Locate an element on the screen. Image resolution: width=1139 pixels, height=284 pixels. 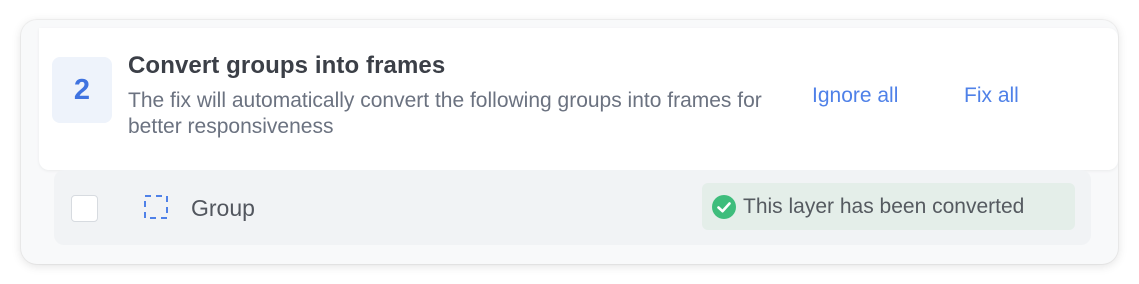
ignore-all-button: Ignore all is located at coordinates (855, 96).